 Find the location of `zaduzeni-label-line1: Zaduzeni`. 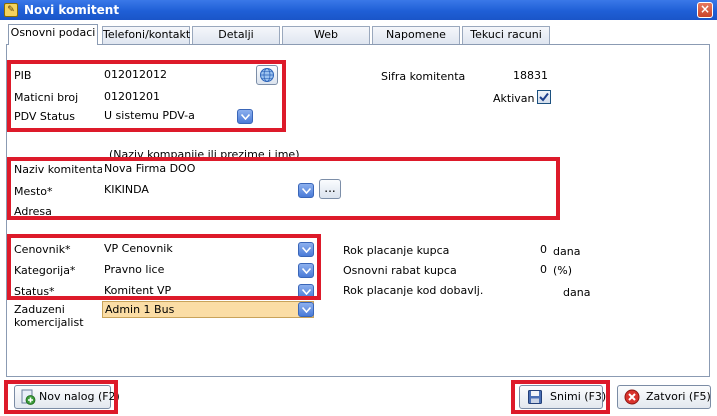

zaduzeni-label-line1: Zaduzeni is located at coordinates (39, 309).